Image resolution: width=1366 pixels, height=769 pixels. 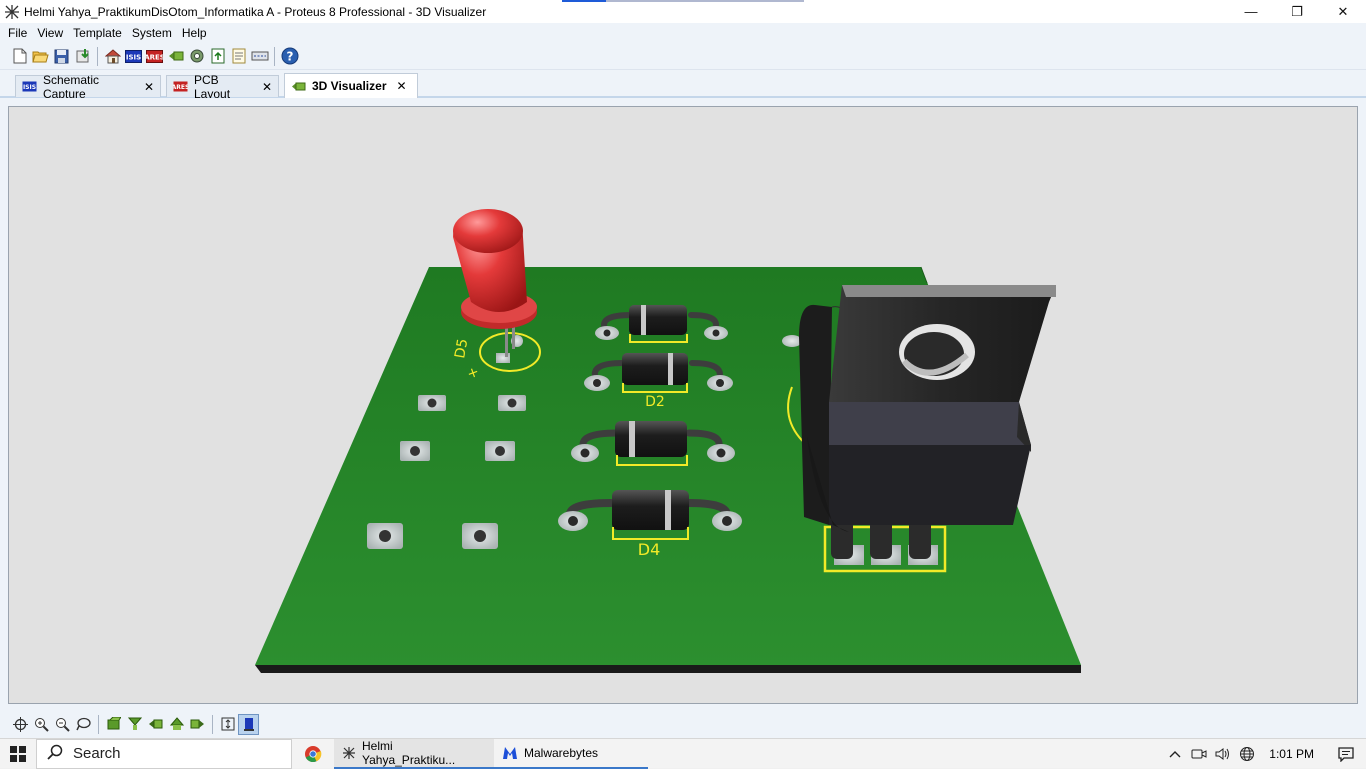 What do you see at coordinates (212, 86) in the screenshot?
I see `tab-label: PCB Layout` at bounding box center [212, 86].